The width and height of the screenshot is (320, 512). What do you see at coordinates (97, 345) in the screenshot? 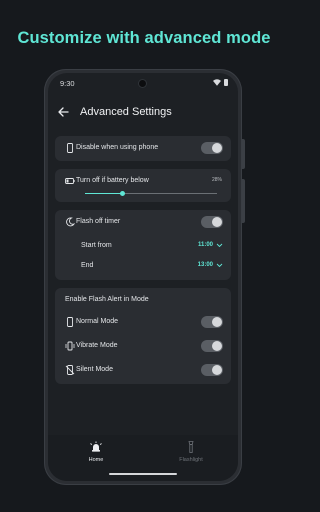
I see `vibrate-mode-label: Vibrate Mode` at bounding box center [97, 345].